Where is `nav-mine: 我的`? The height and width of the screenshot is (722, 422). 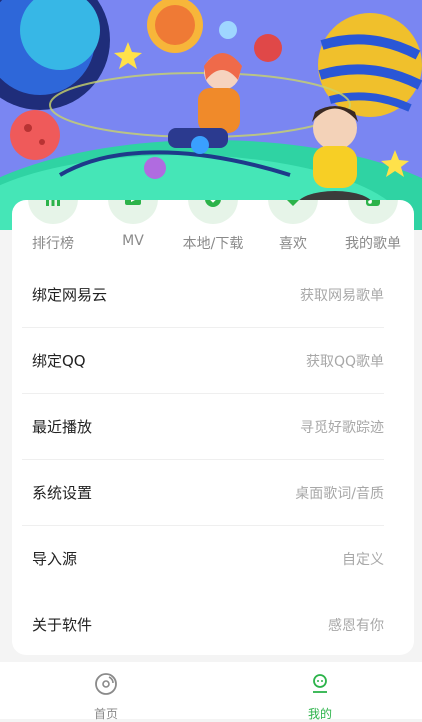
nav-mine: 我的 is located at coordinates (320, 691).